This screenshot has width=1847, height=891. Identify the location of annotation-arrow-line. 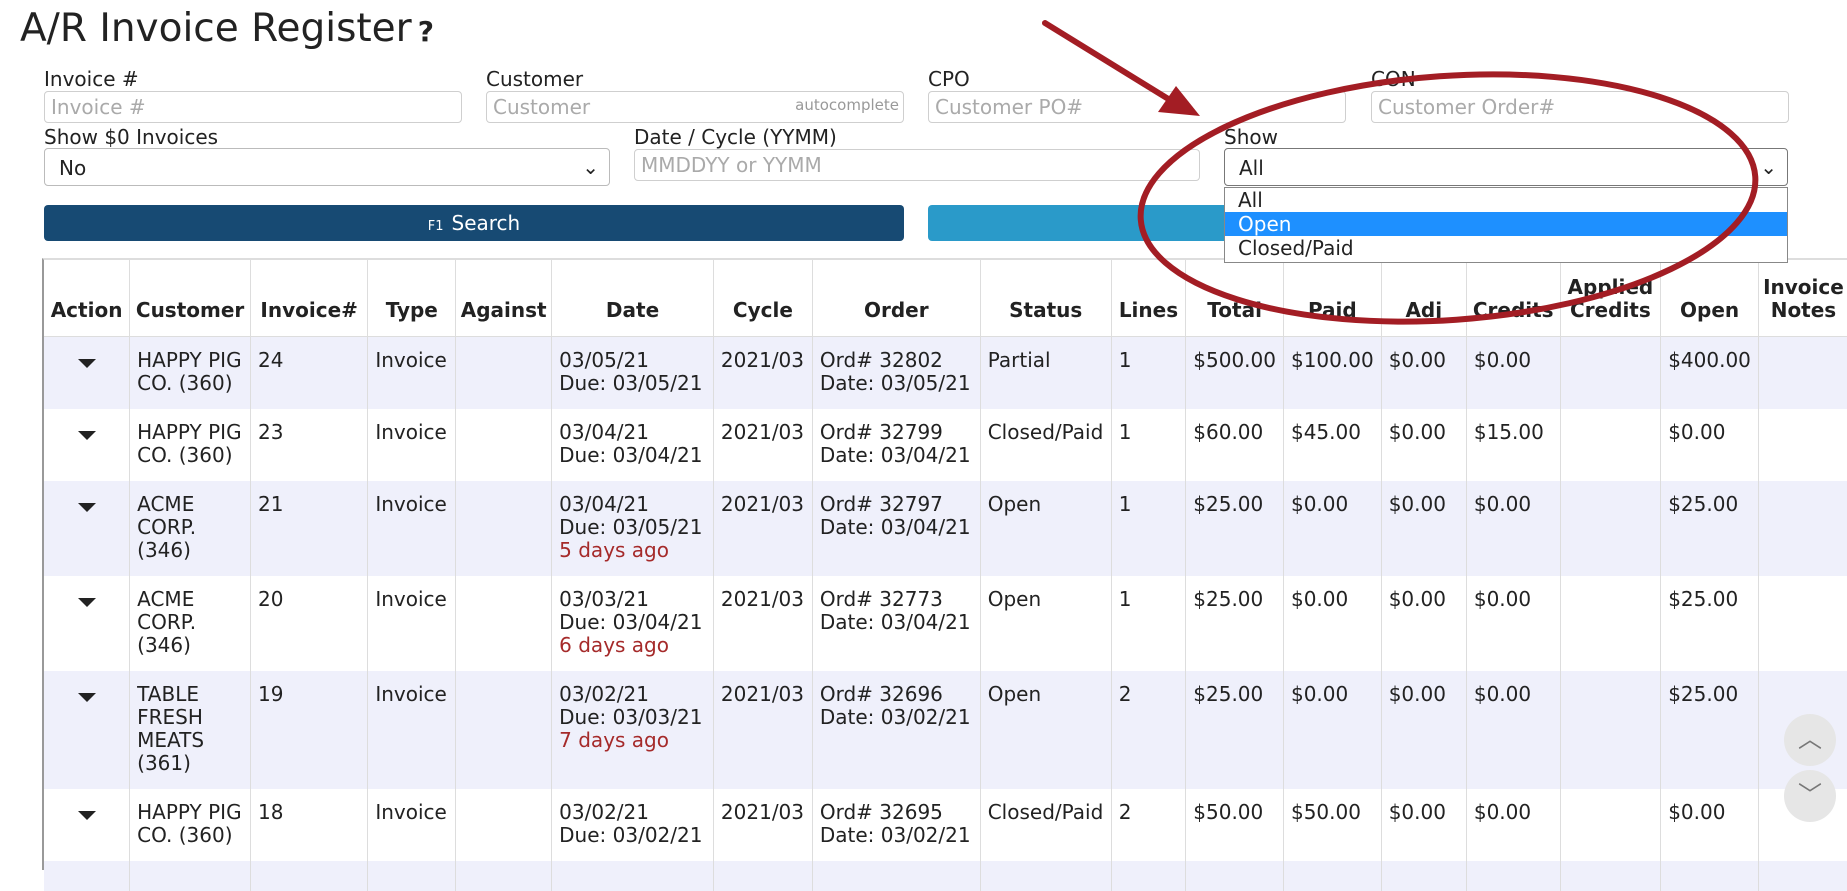
(1107, 61).